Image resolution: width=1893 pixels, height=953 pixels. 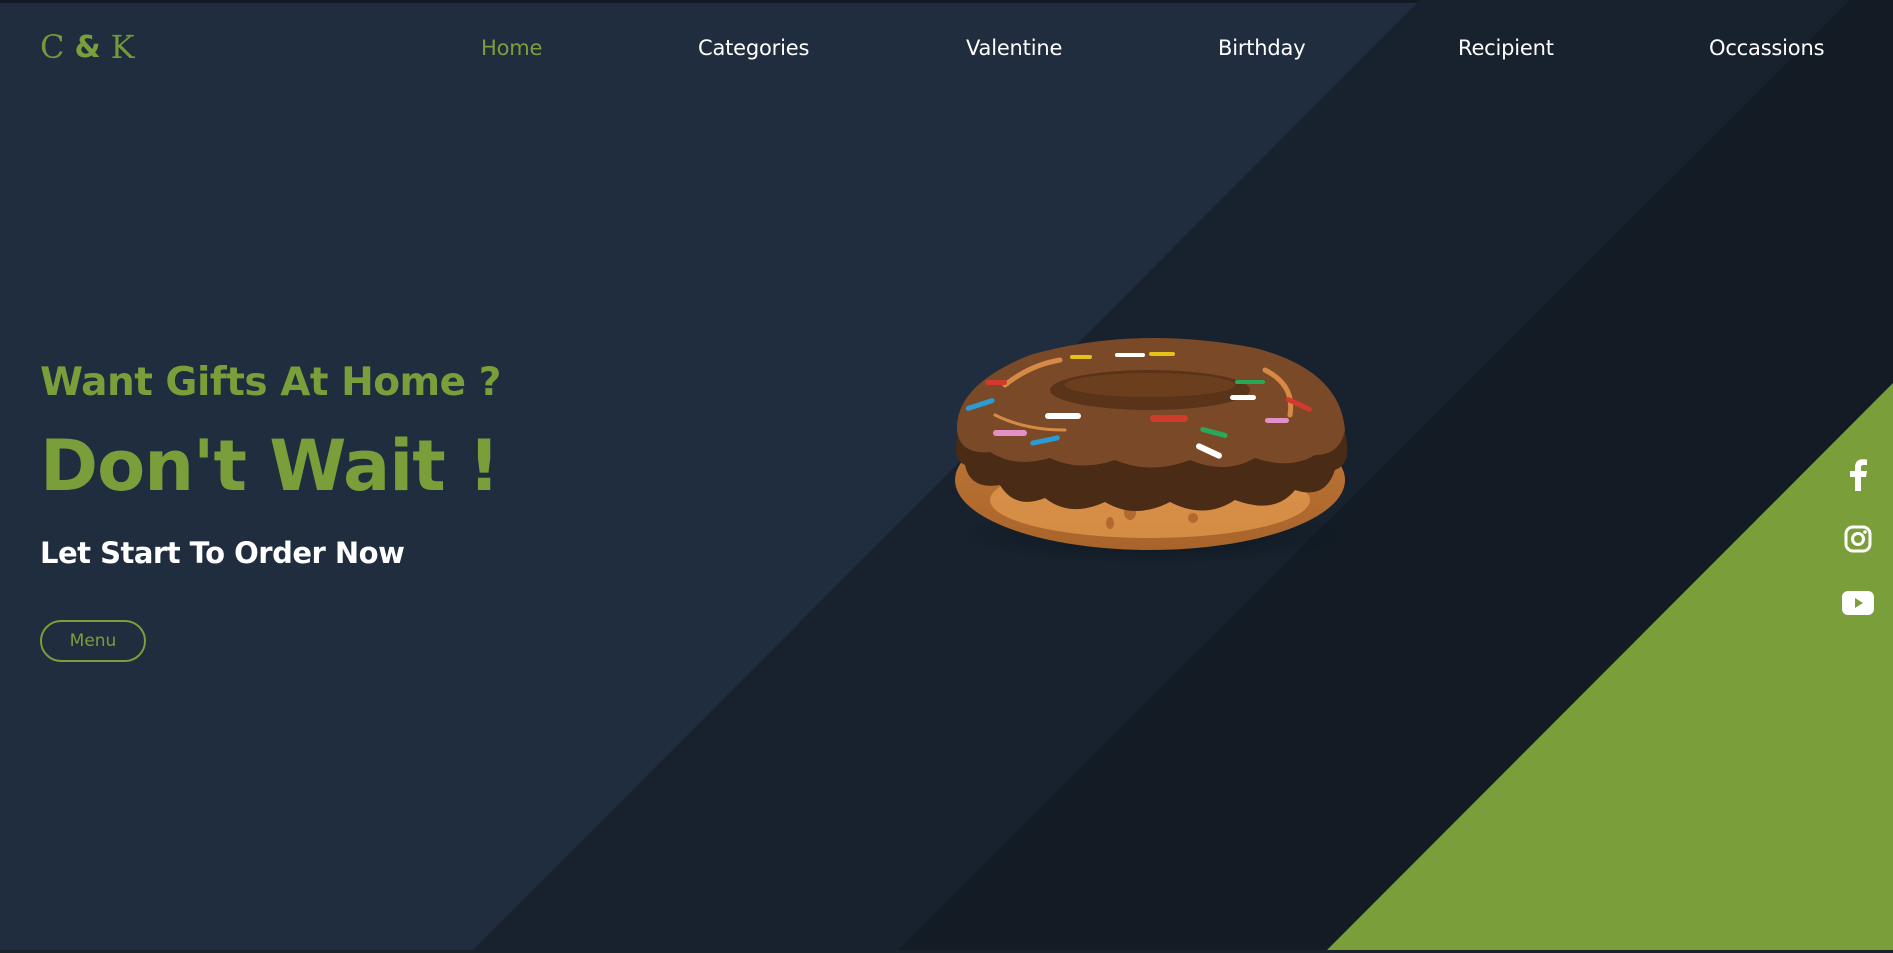 What do you see at coordinates (93, 641) in the screenshot?
I see `menu-button: Menu` at bounding box center [93, 641].